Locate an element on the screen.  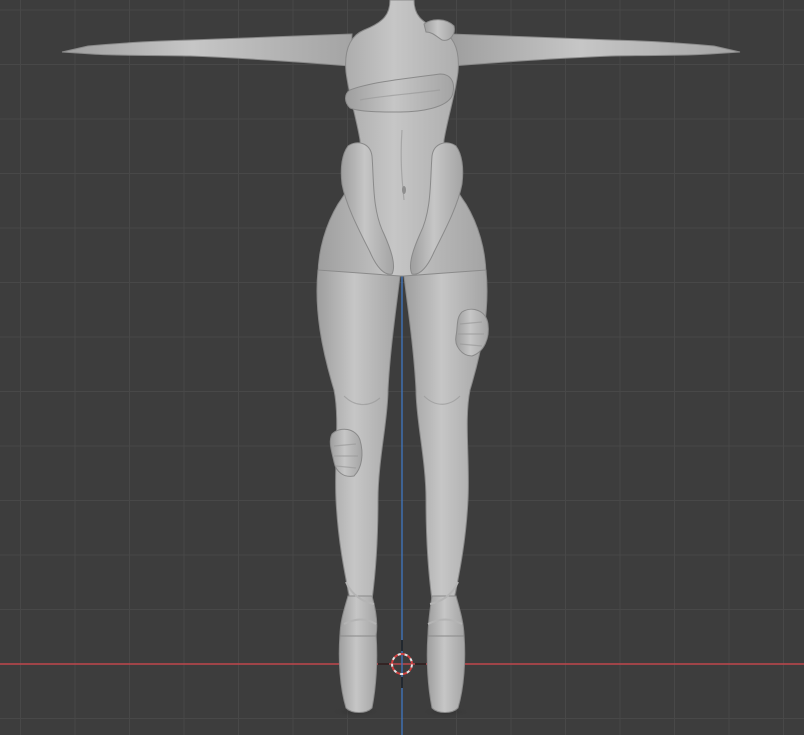
navel is located at coordinates (404, 190).